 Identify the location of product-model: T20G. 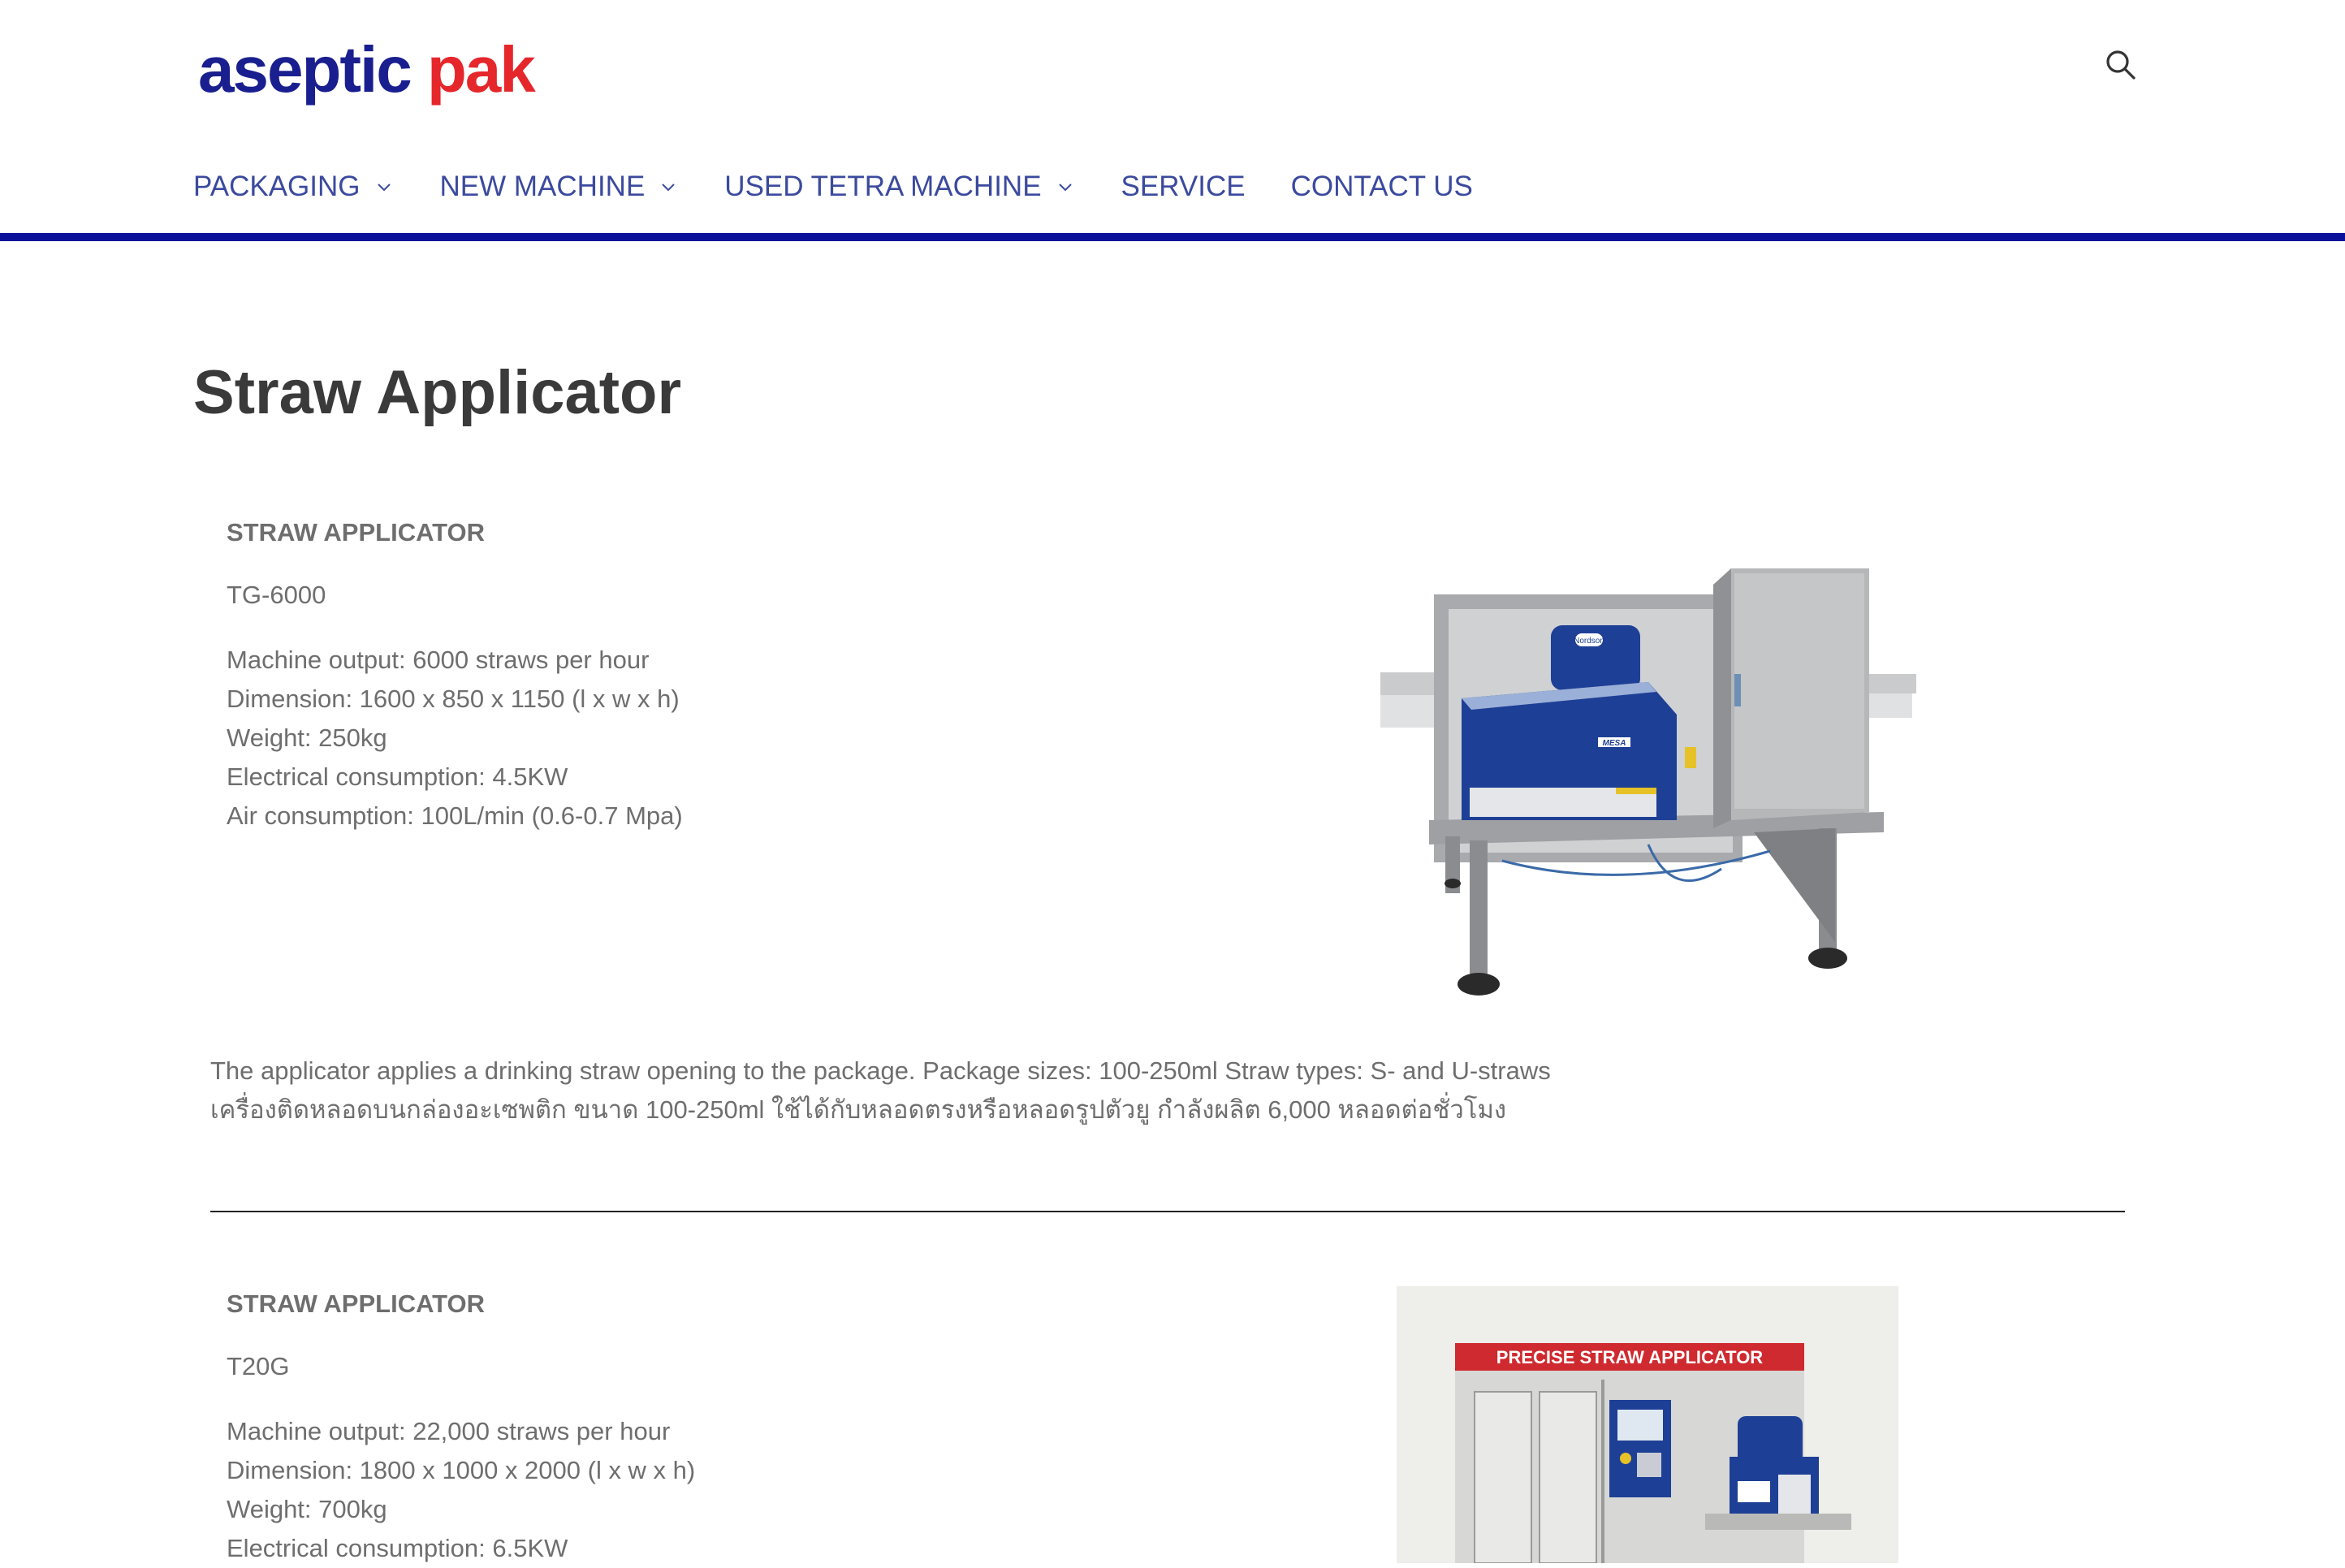
(258, 1366).